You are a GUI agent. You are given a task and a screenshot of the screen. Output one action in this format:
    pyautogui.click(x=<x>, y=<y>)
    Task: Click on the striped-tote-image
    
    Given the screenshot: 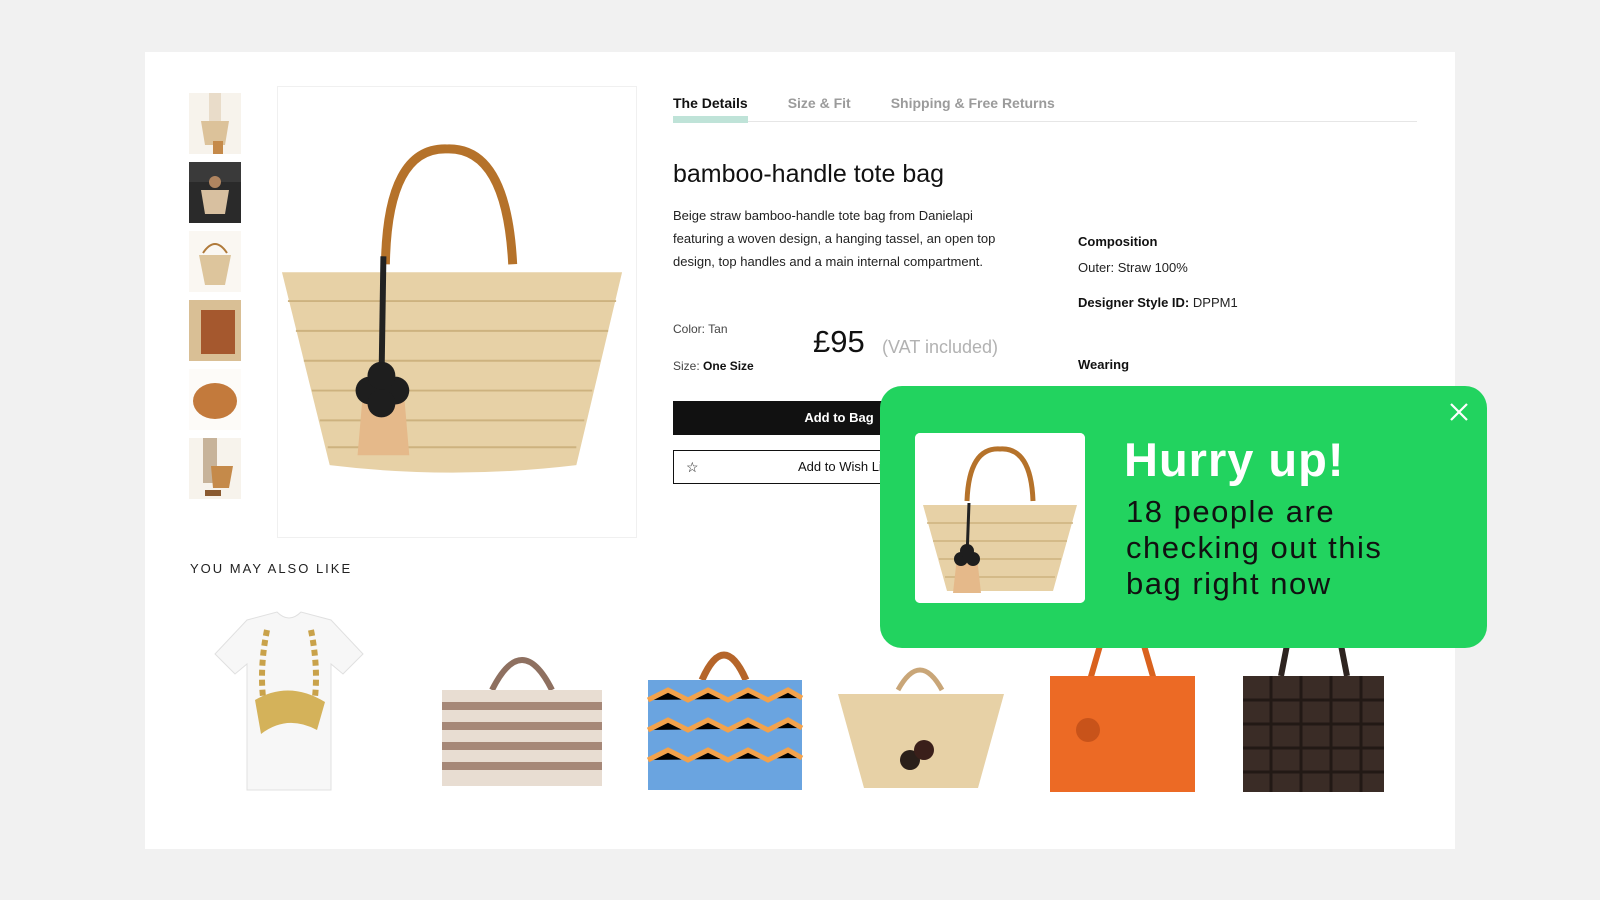 What is the action you would take?
    pyautogui.click(x=522, y=705)
    